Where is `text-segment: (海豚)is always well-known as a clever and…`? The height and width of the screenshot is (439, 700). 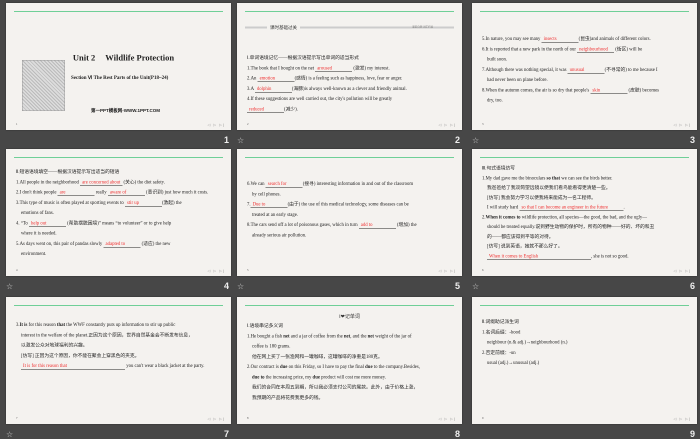
text-segment: (海豚)is always well-known as a clever and… is located at coordinates (349, 89).